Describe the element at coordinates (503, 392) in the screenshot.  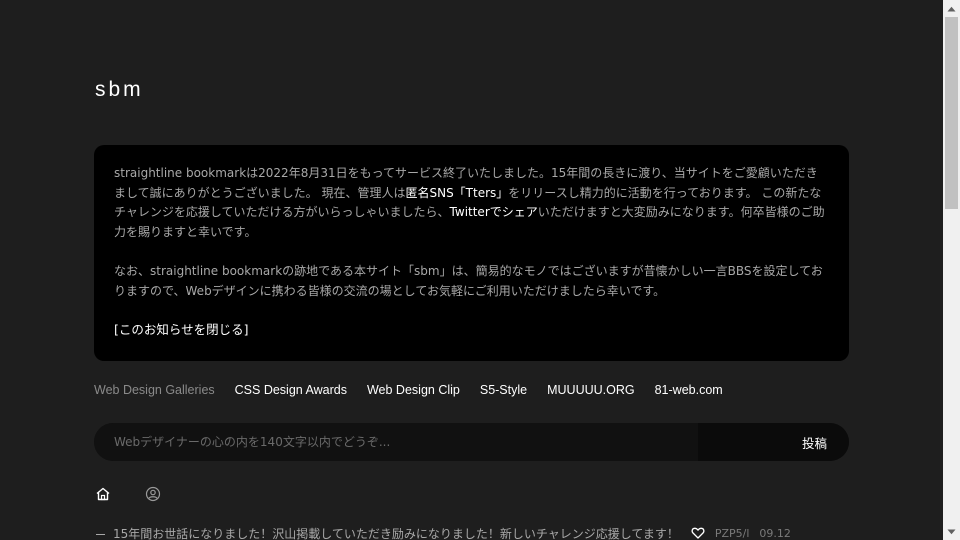
I see `nav-s5-style: S5-Style` at that location.